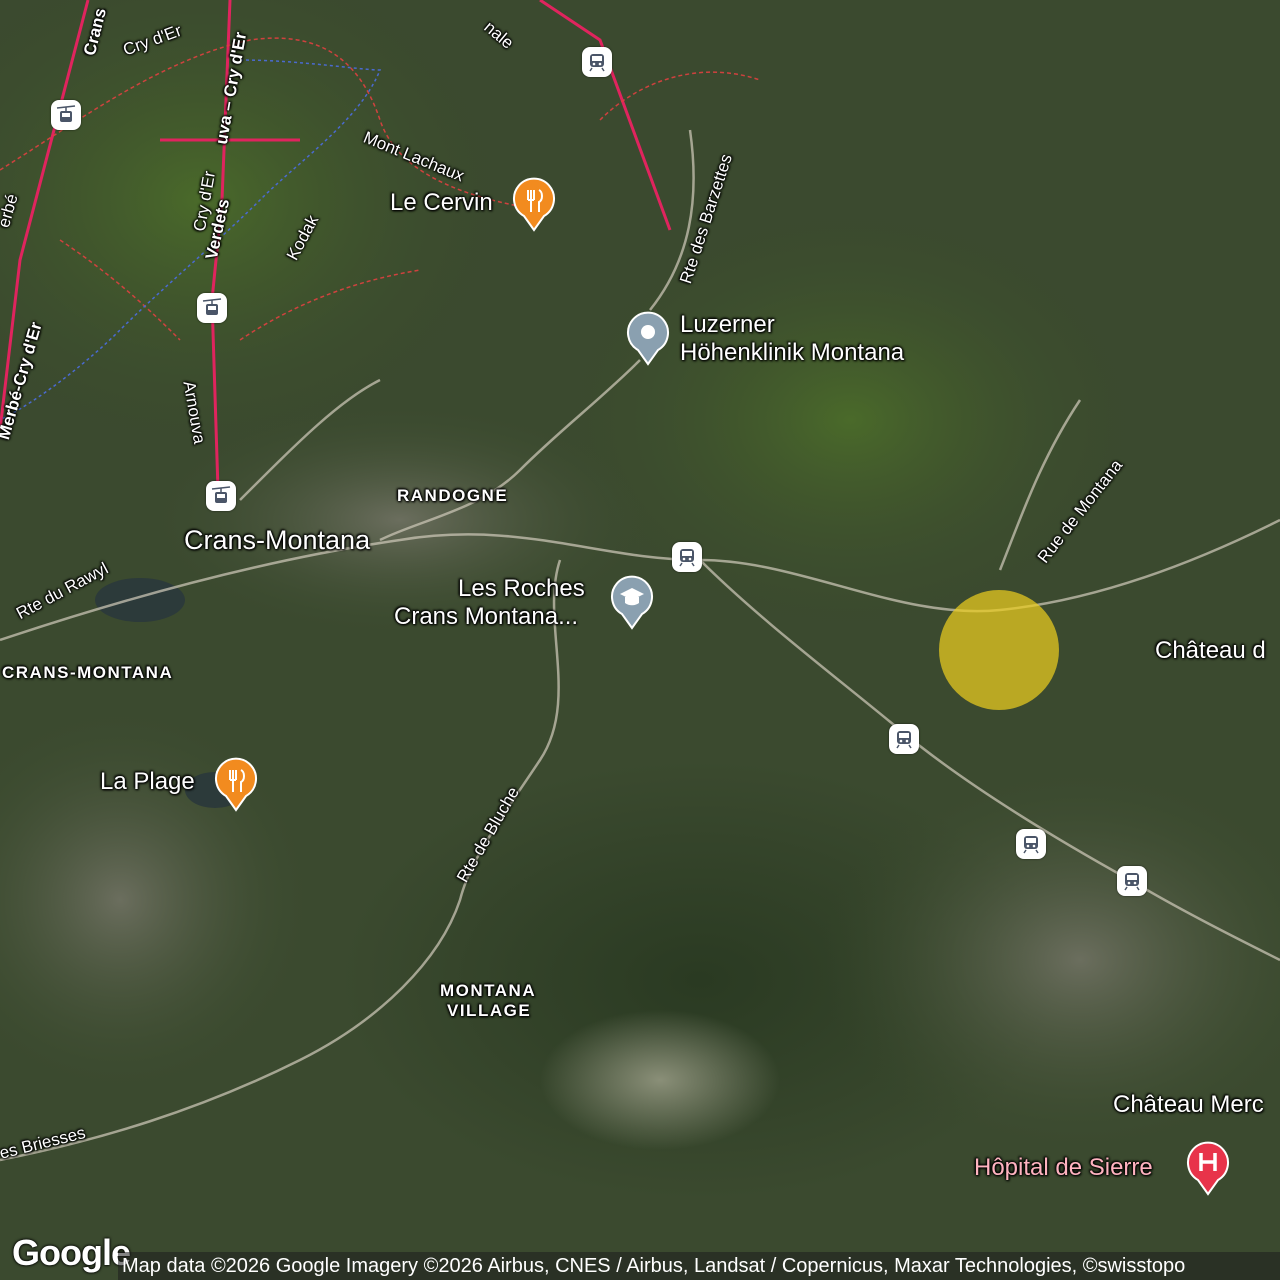  I want to click on rock-area, so click(660, 1080).